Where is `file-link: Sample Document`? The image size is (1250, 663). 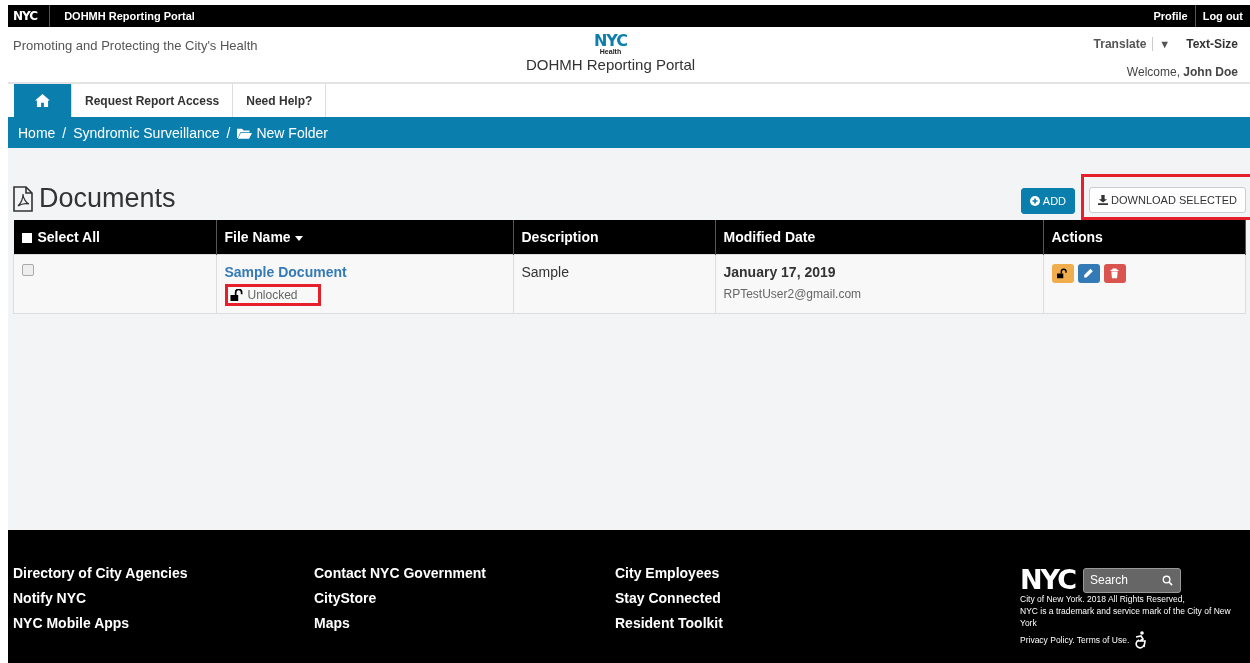 file-link: Sample Document is located at coordinates (364, 272).